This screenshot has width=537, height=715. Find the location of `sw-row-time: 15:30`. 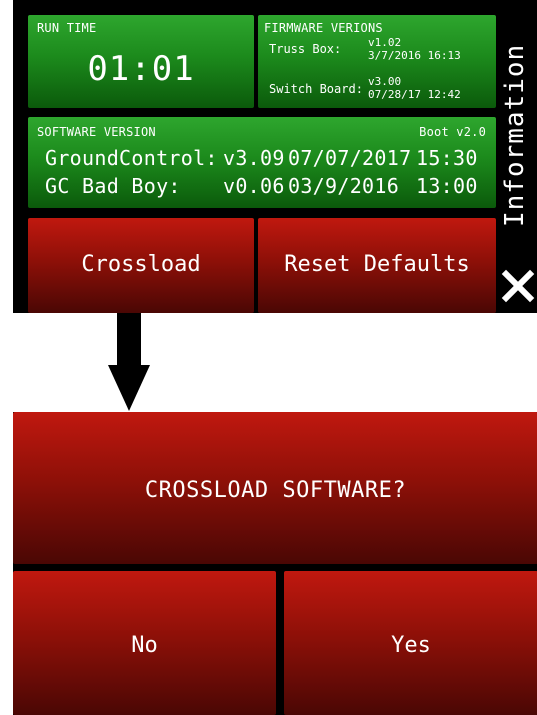

sw-row-time: 15:30 is located at coordinates (447, 158).